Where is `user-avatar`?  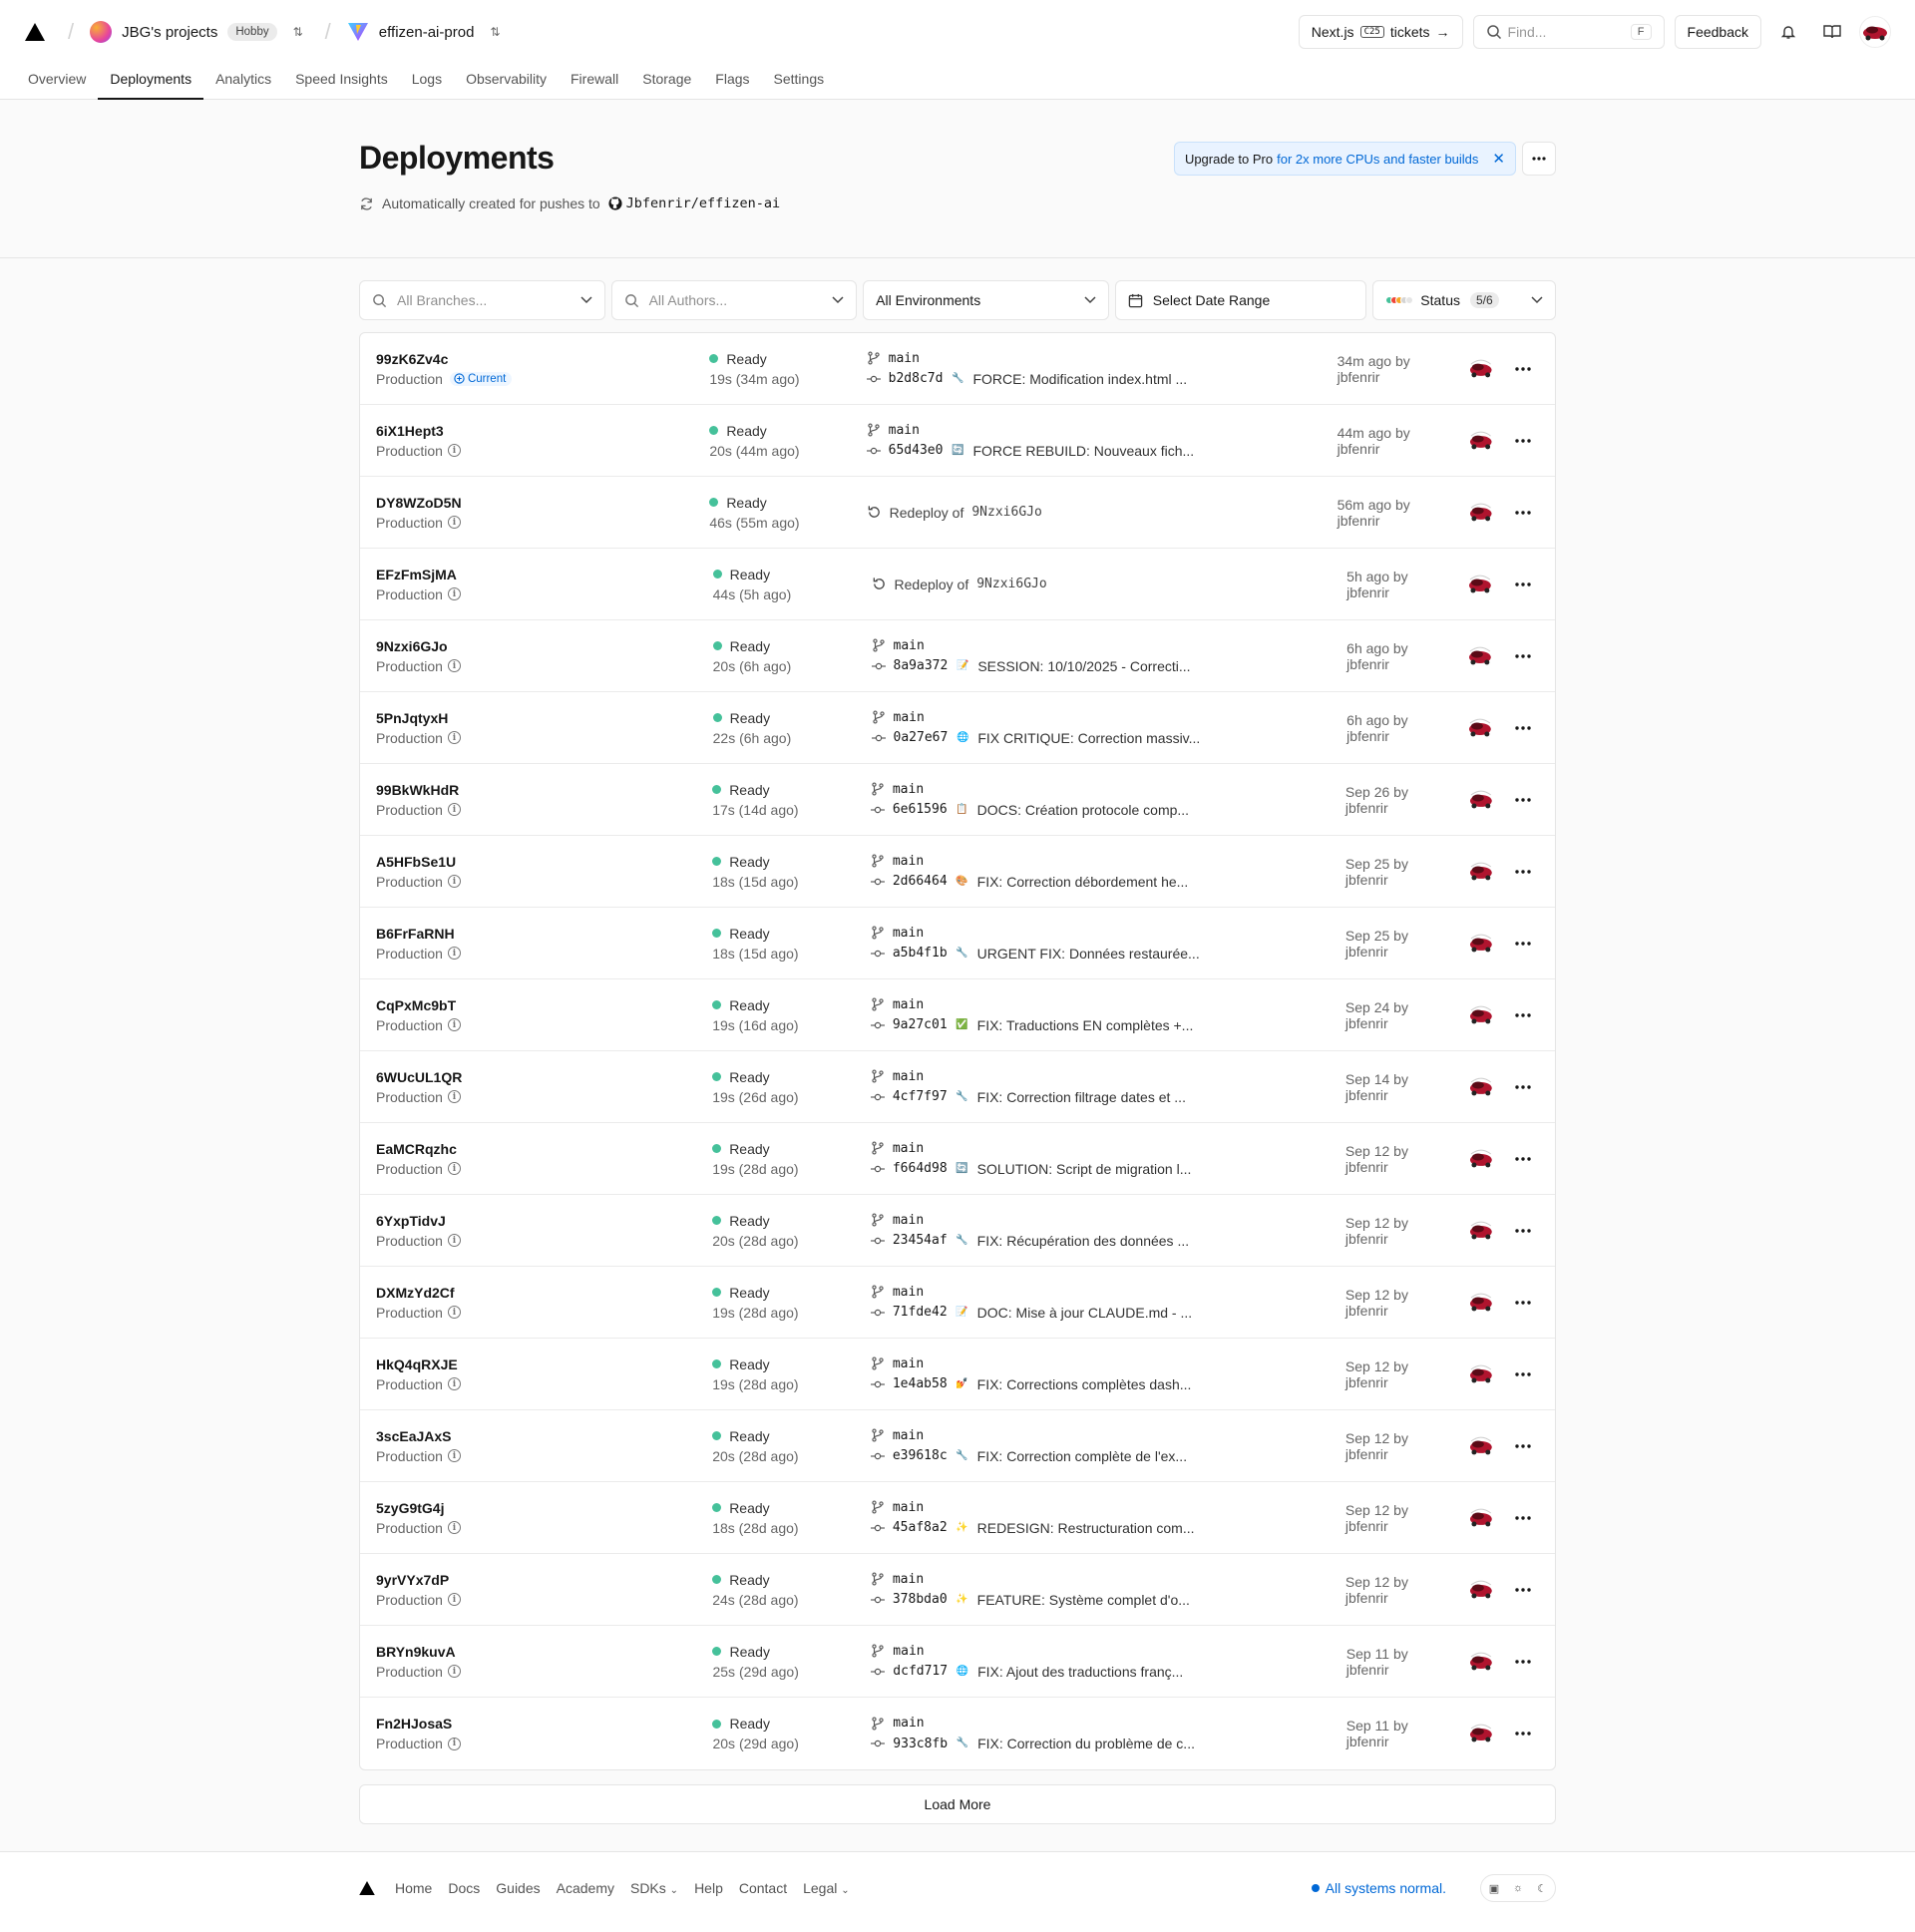 user-avatar is located at coordinates (1875, 32).